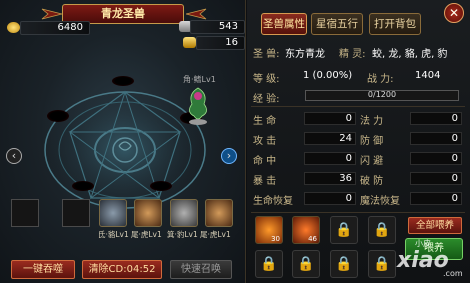  What do you see at coordinates (275, 239) in the screenshot?
I see `rune-count: 30` at bounding box center [275, 239].